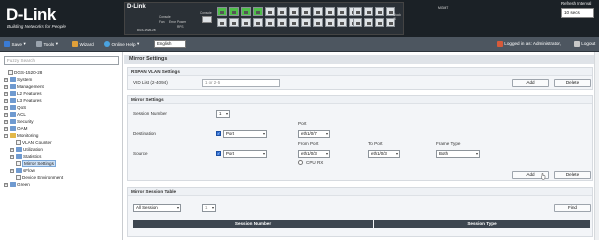  What do you see at coordinates (245, 134) in the screenshot?
I see `destination-type-select: Port ▾` at bounding box center [245, 134].